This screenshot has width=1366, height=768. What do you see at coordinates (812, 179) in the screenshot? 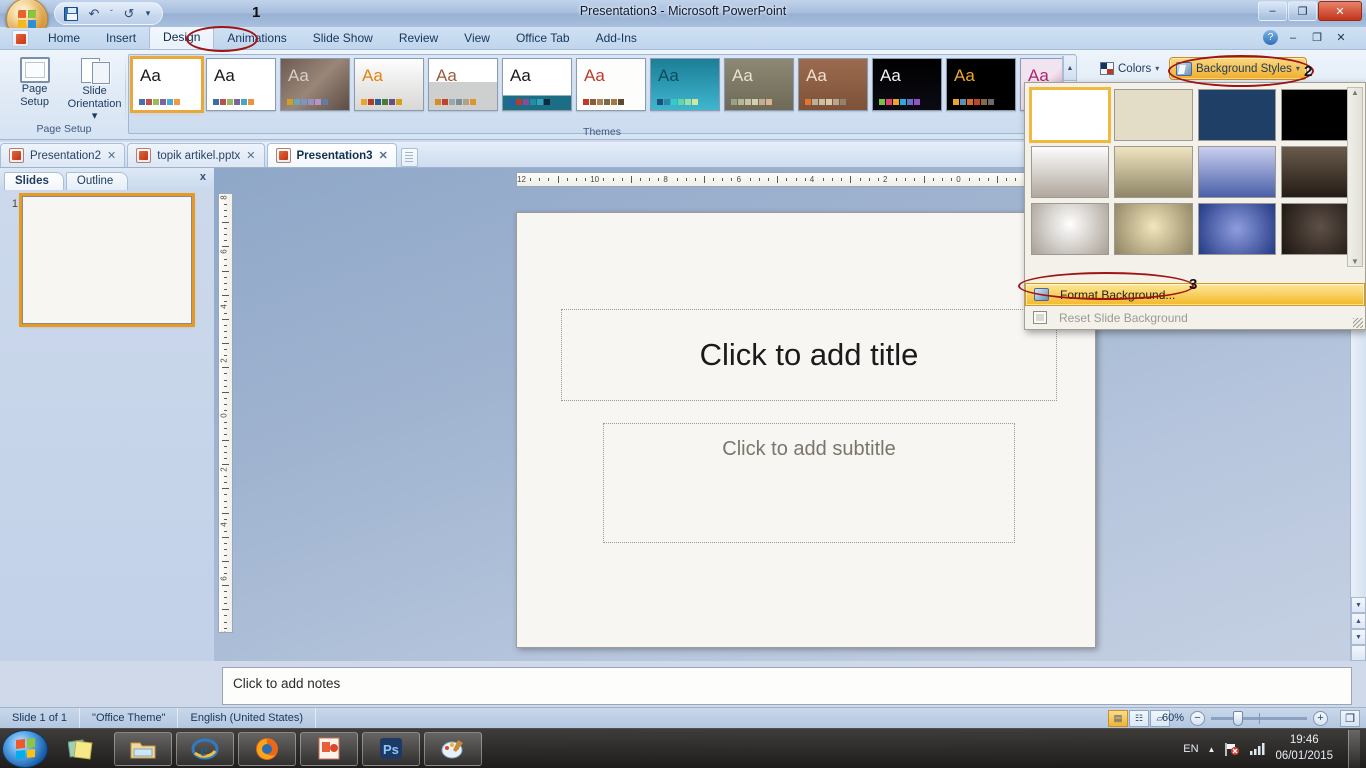
I see `ruler-label: 4` at bounding box center [812, 179].